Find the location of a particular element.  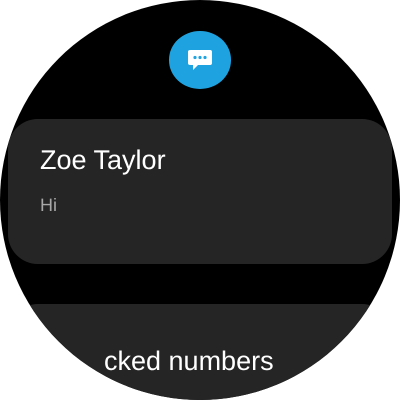

menu-label: cked numbers is located at coordinates (189, 361).